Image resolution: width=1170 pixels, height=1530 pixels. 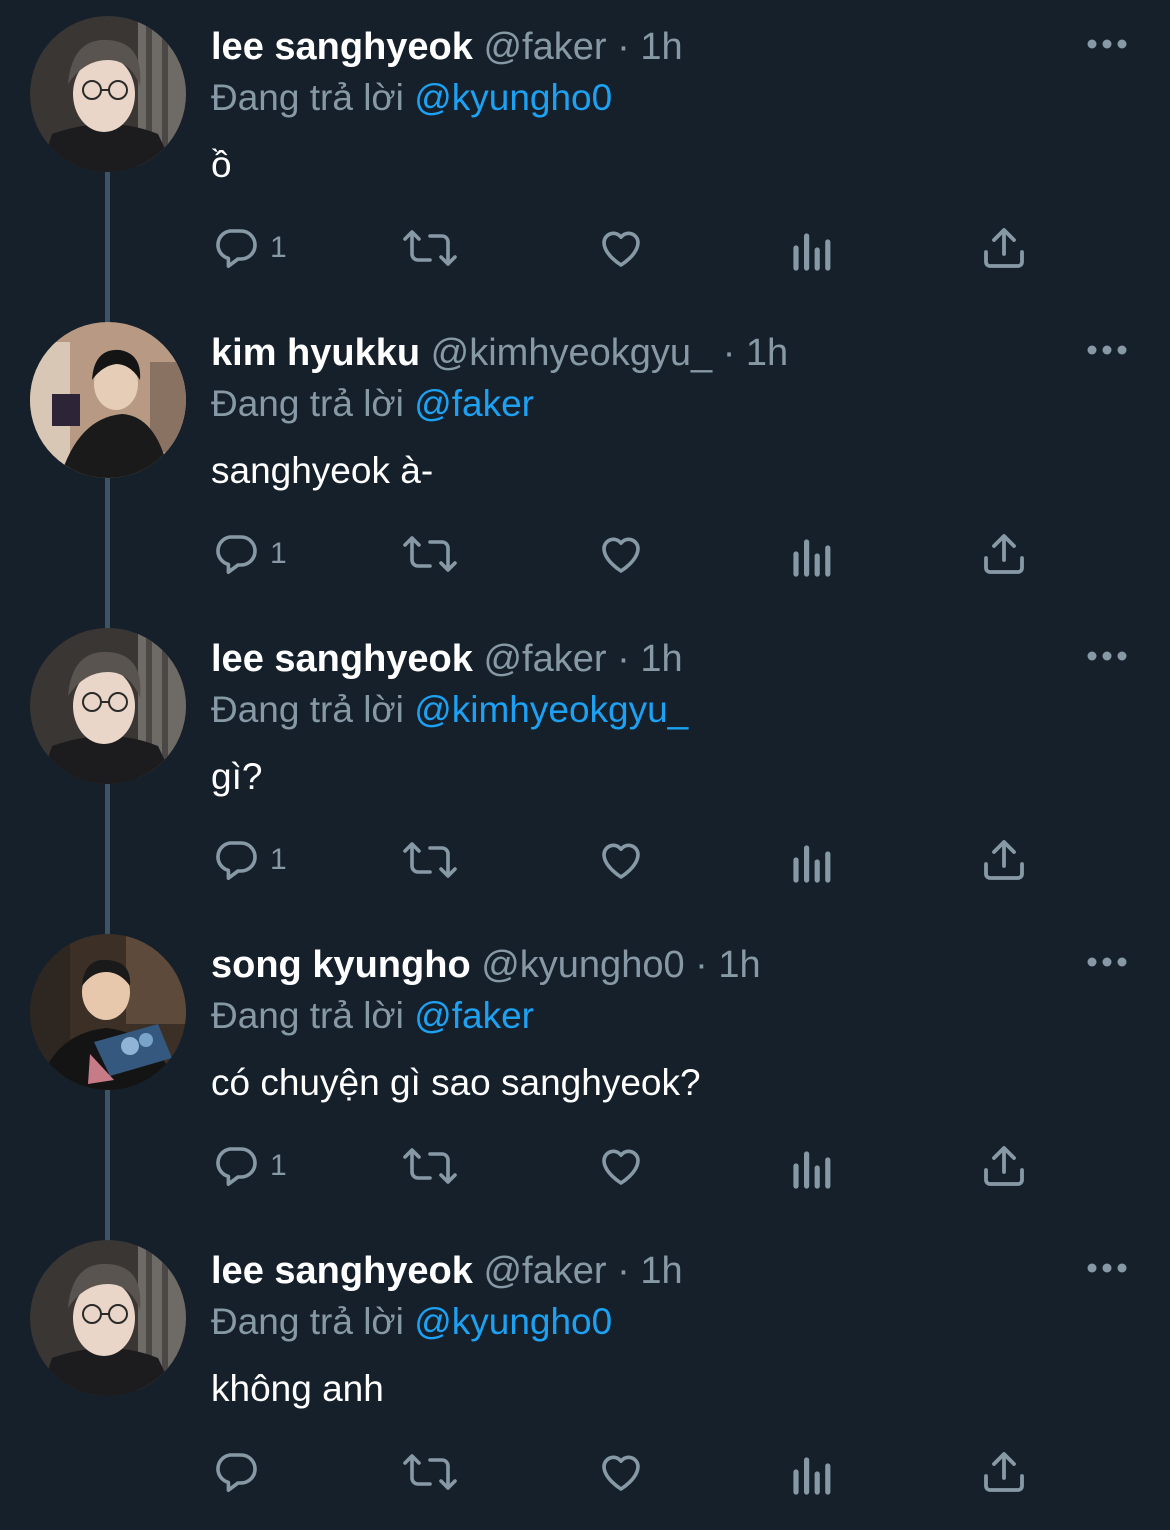 I want to click on replying-to: Đang trả lời @kyungho0, so click(x=411, y=1322).